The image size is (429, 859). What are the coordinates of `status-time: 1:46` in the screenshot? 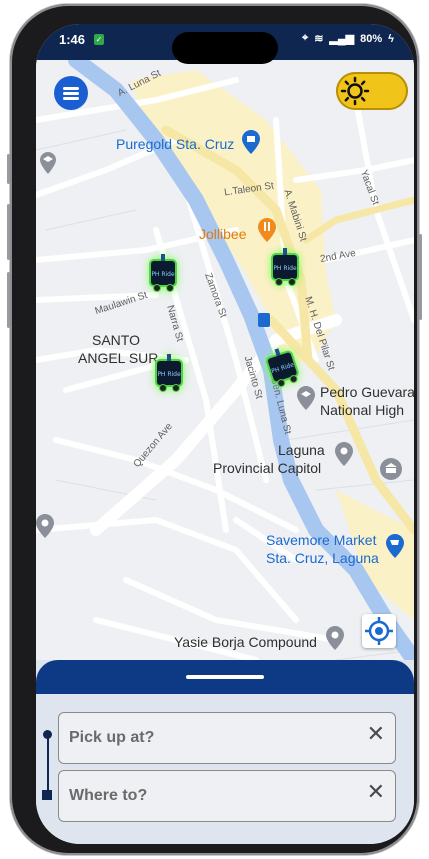 It's located at (72, 39).